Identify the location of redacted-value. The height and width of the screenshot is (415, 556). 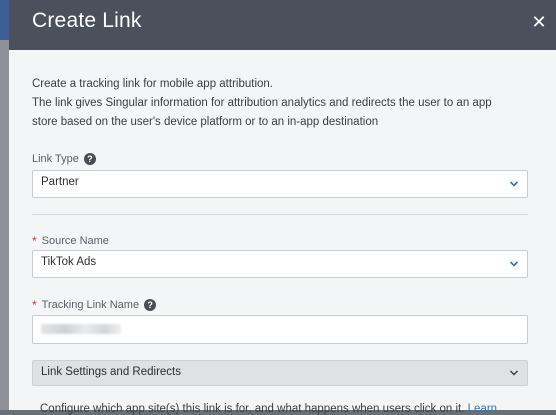
(81, 329).